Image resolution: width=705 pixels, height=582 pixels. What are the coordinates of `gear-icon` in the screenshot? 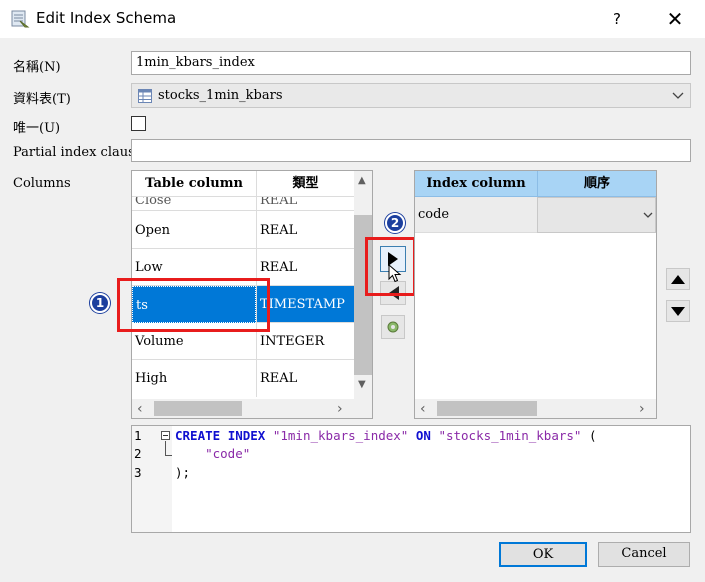 It's located at (393, 327).